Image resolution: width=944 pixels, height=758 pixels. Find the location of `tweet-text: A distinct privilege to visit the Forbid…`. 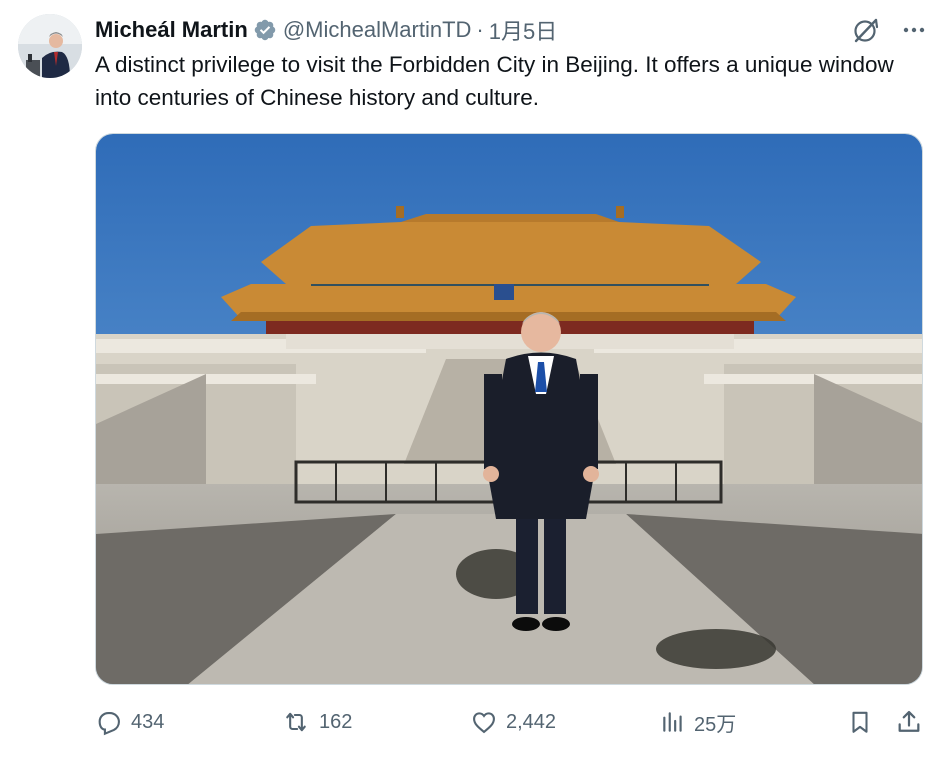

tweet-text: A distinct privilege to visit the Forbid… is located at coordinates (494, 81).